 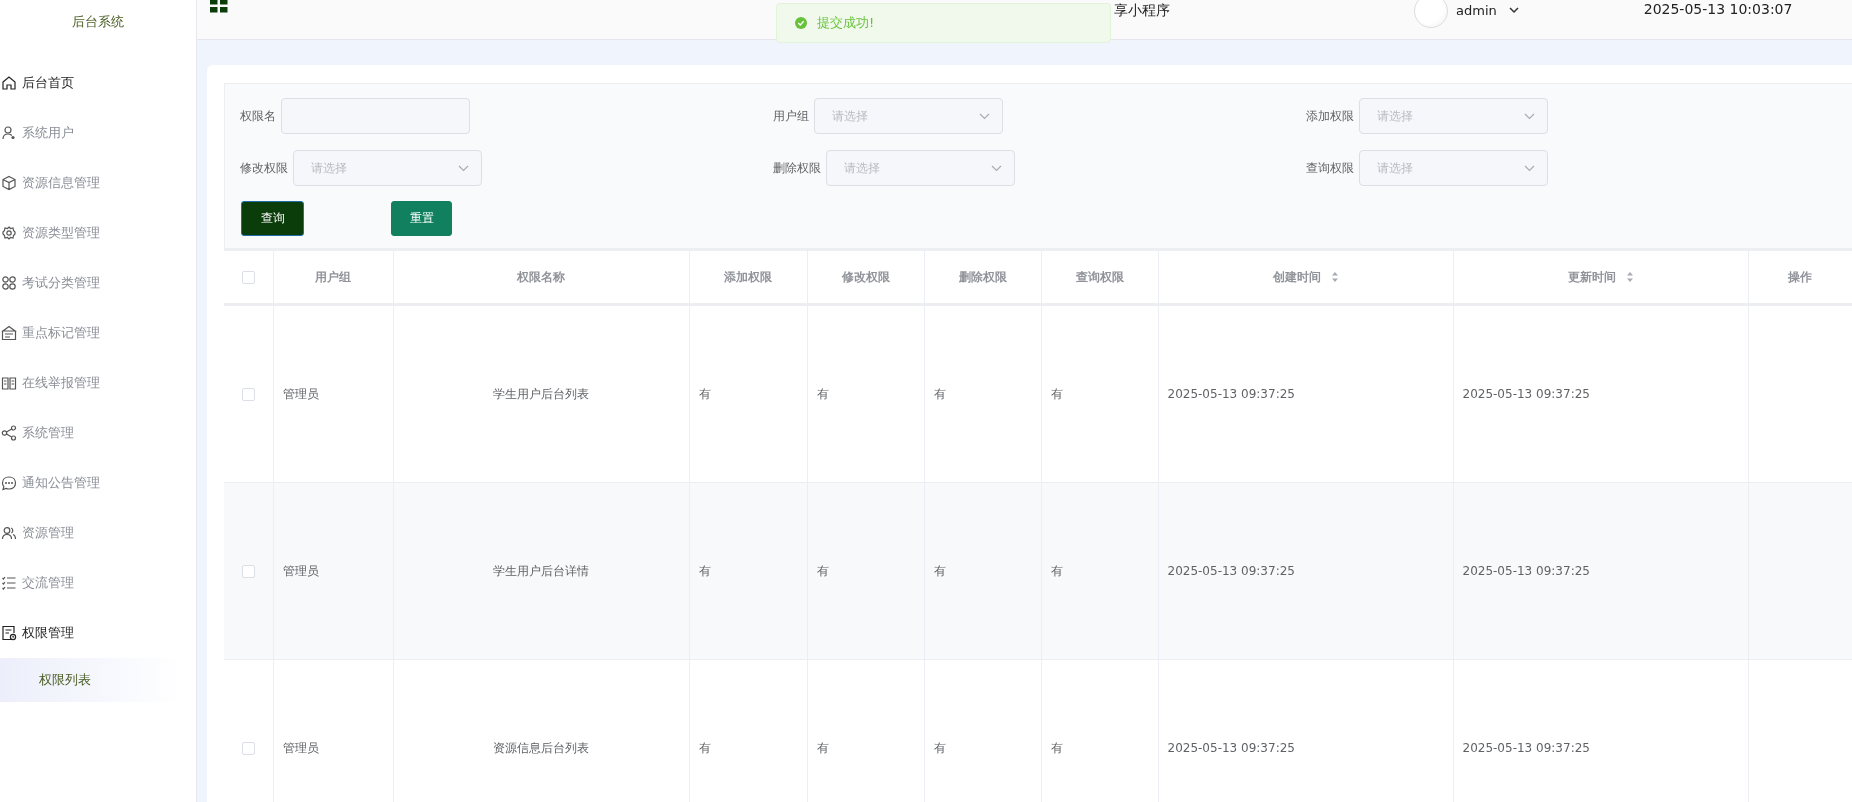 I want to click on sidebar-item: 系统用户, so click(x=98, y=133).